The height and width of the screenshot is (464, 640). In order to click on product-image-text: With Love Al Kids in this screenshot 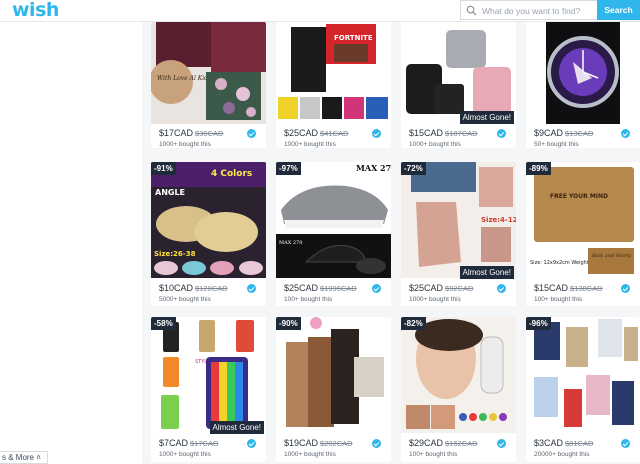, I will do `click(184, 78)`.